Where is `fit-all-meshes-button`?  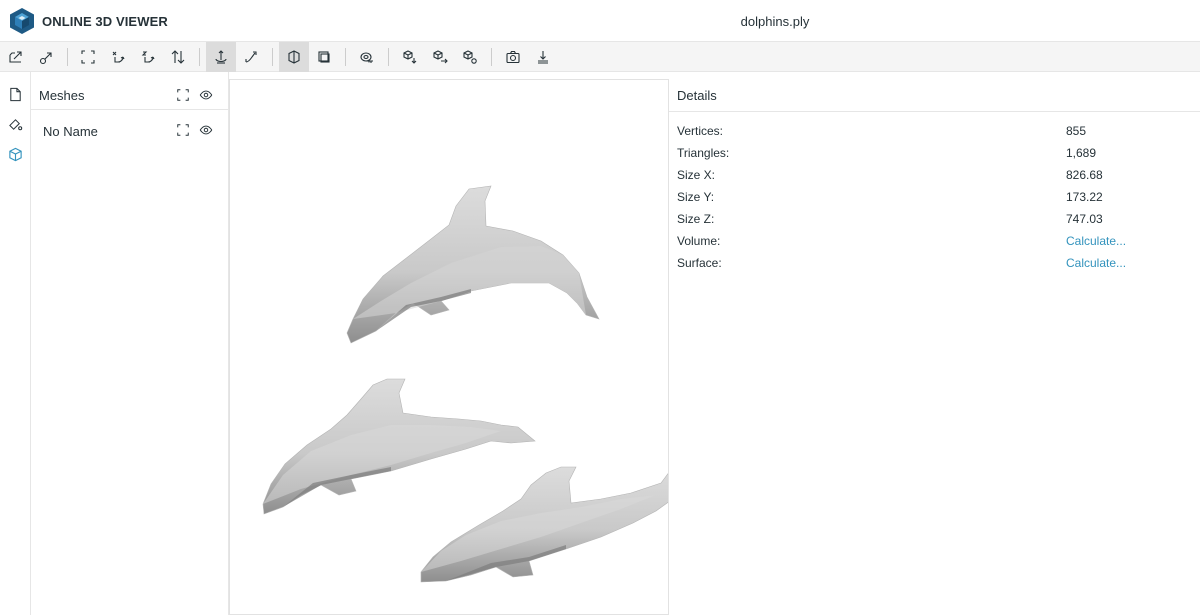 fit-all-meshes-button is located at coordinates (183, 95).